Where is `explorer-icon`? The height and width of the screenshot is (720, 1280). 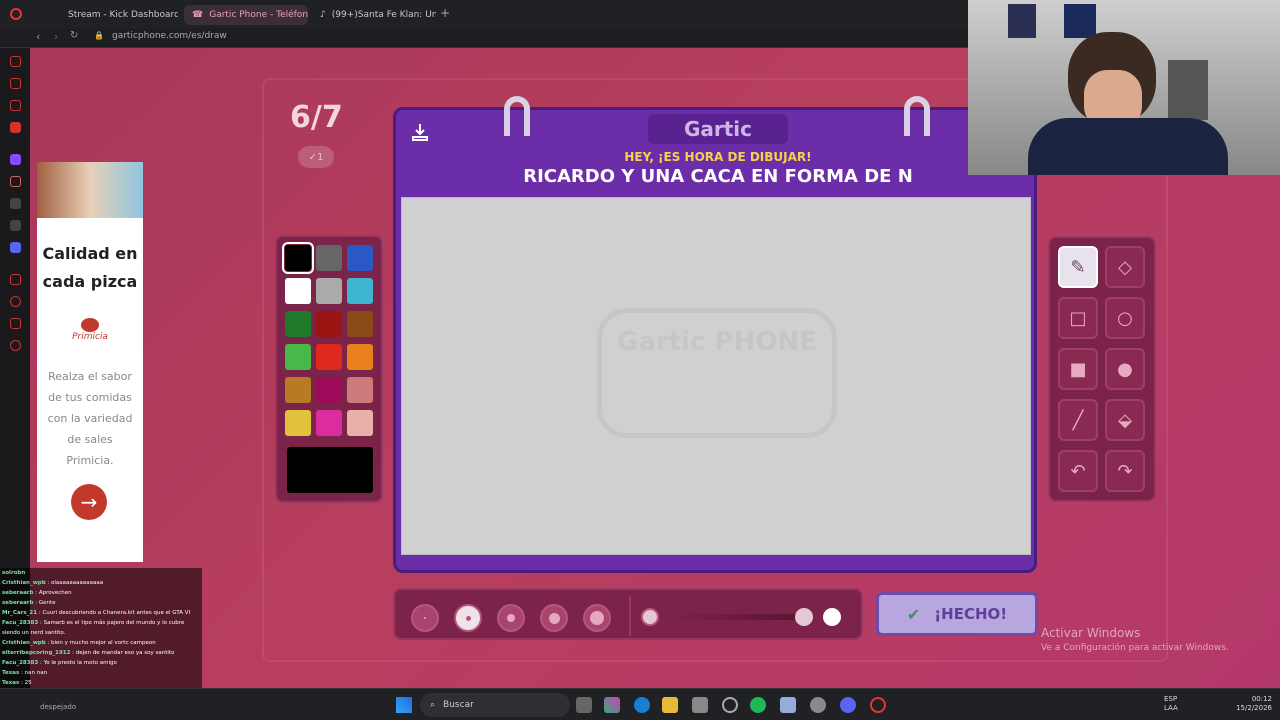
explorer-icon is located at coordinates (670, 705).